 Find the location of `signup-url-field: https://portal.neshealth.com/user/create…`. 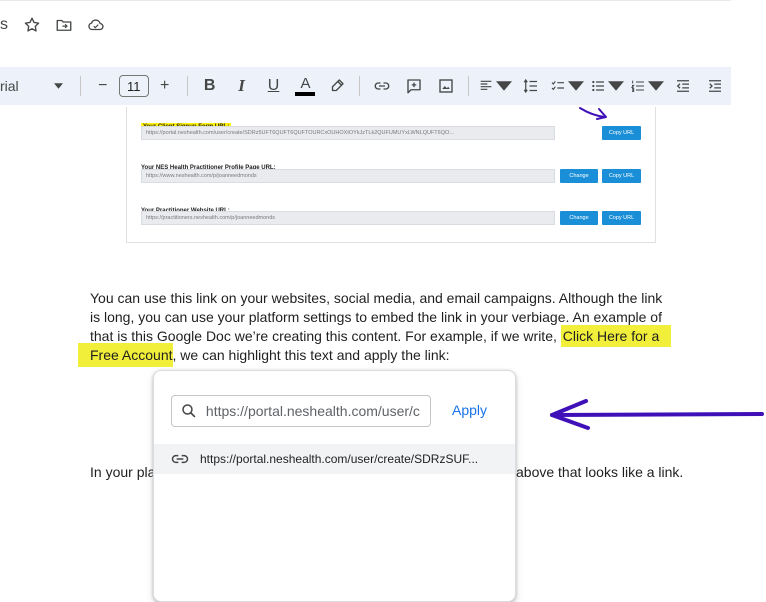

signup-url-field: https://portal.neshealth.com/user/create… is located at coordinates (348, 133).